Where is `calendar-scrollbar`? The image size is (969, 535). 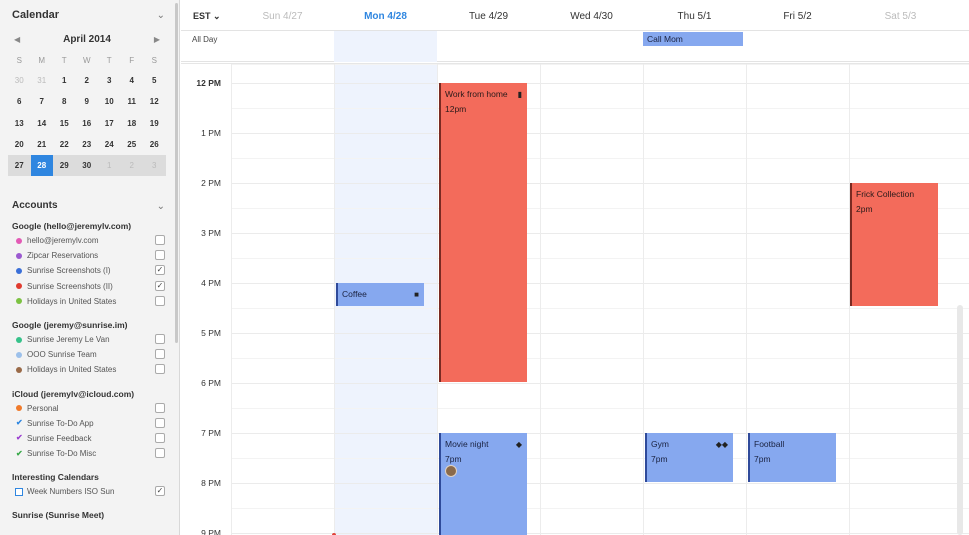 calendar-scrollbar is located at coordinates (960, 420).